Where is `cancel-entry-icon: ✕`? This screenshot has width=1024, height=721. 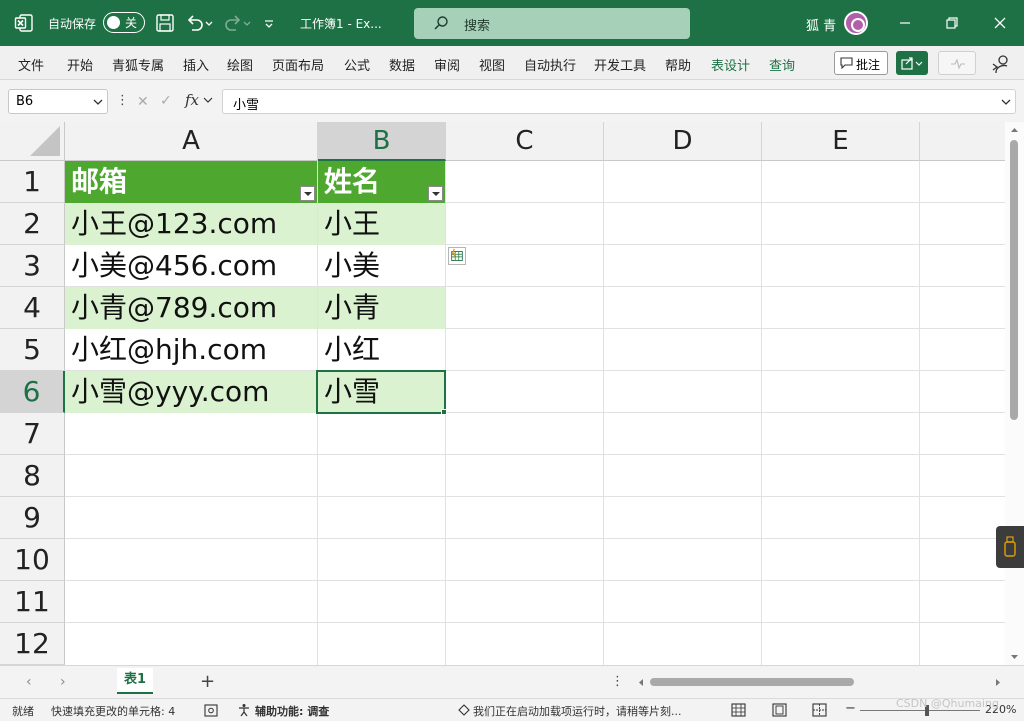
cancel-entry-icon: ✕ is located at coordinates (143, 102).